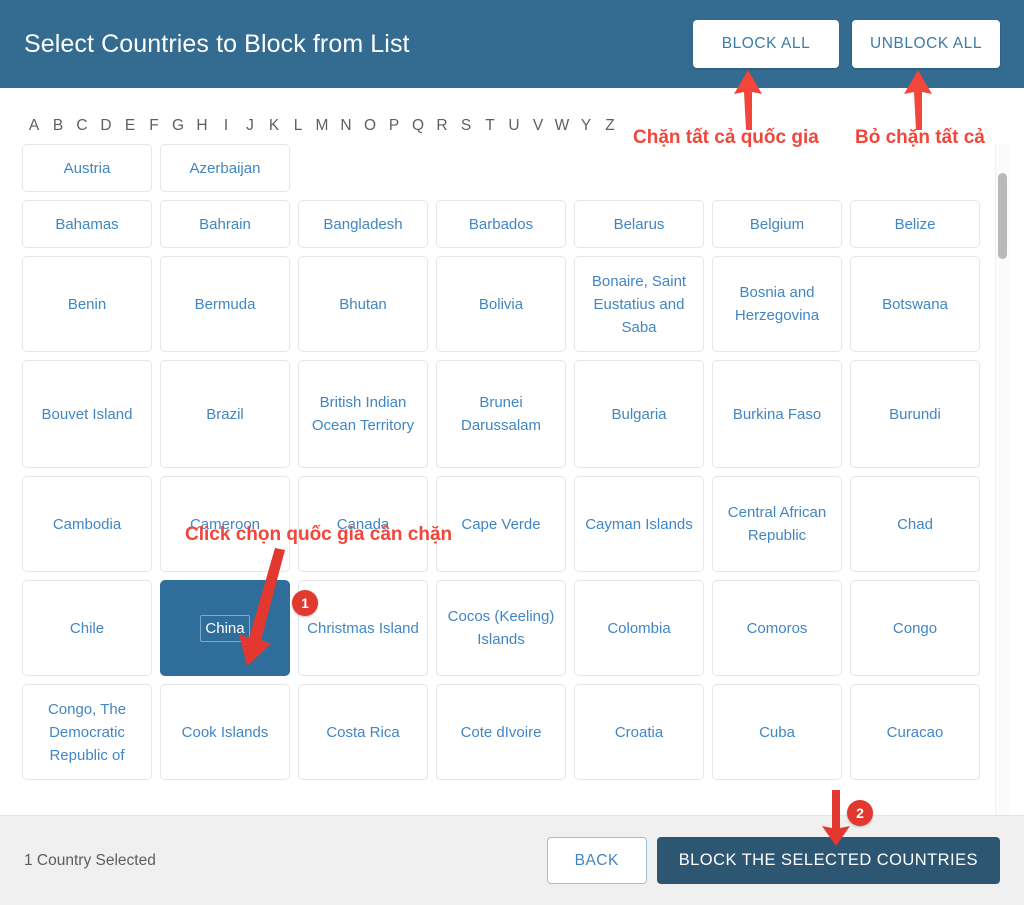 This screenshot has width=1024, height=905. I want to click on scrollbar-thumb, so click(1002, 216).